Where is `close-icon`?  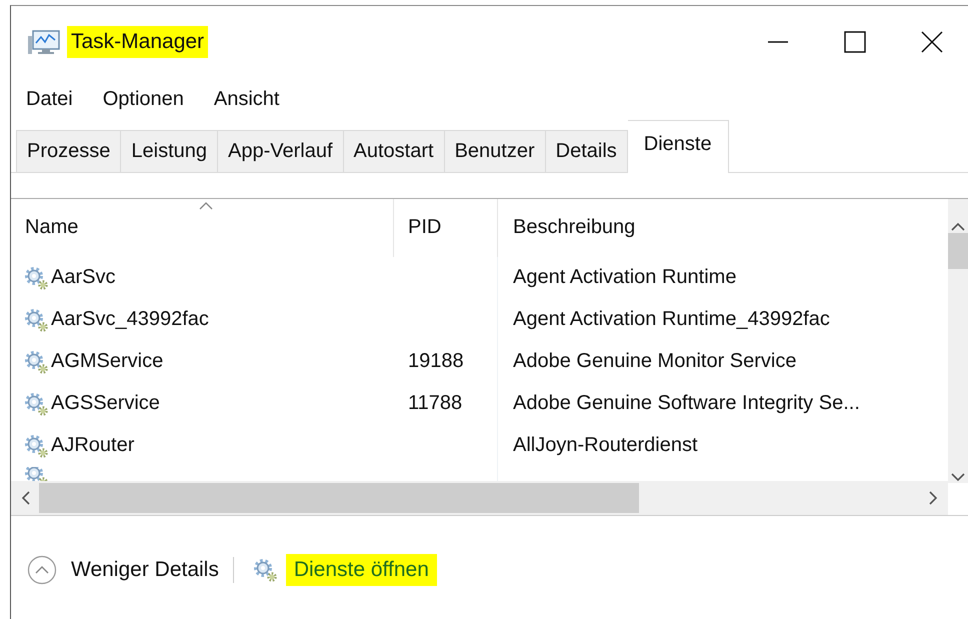
close-icon is located at coordinates (932, 42).